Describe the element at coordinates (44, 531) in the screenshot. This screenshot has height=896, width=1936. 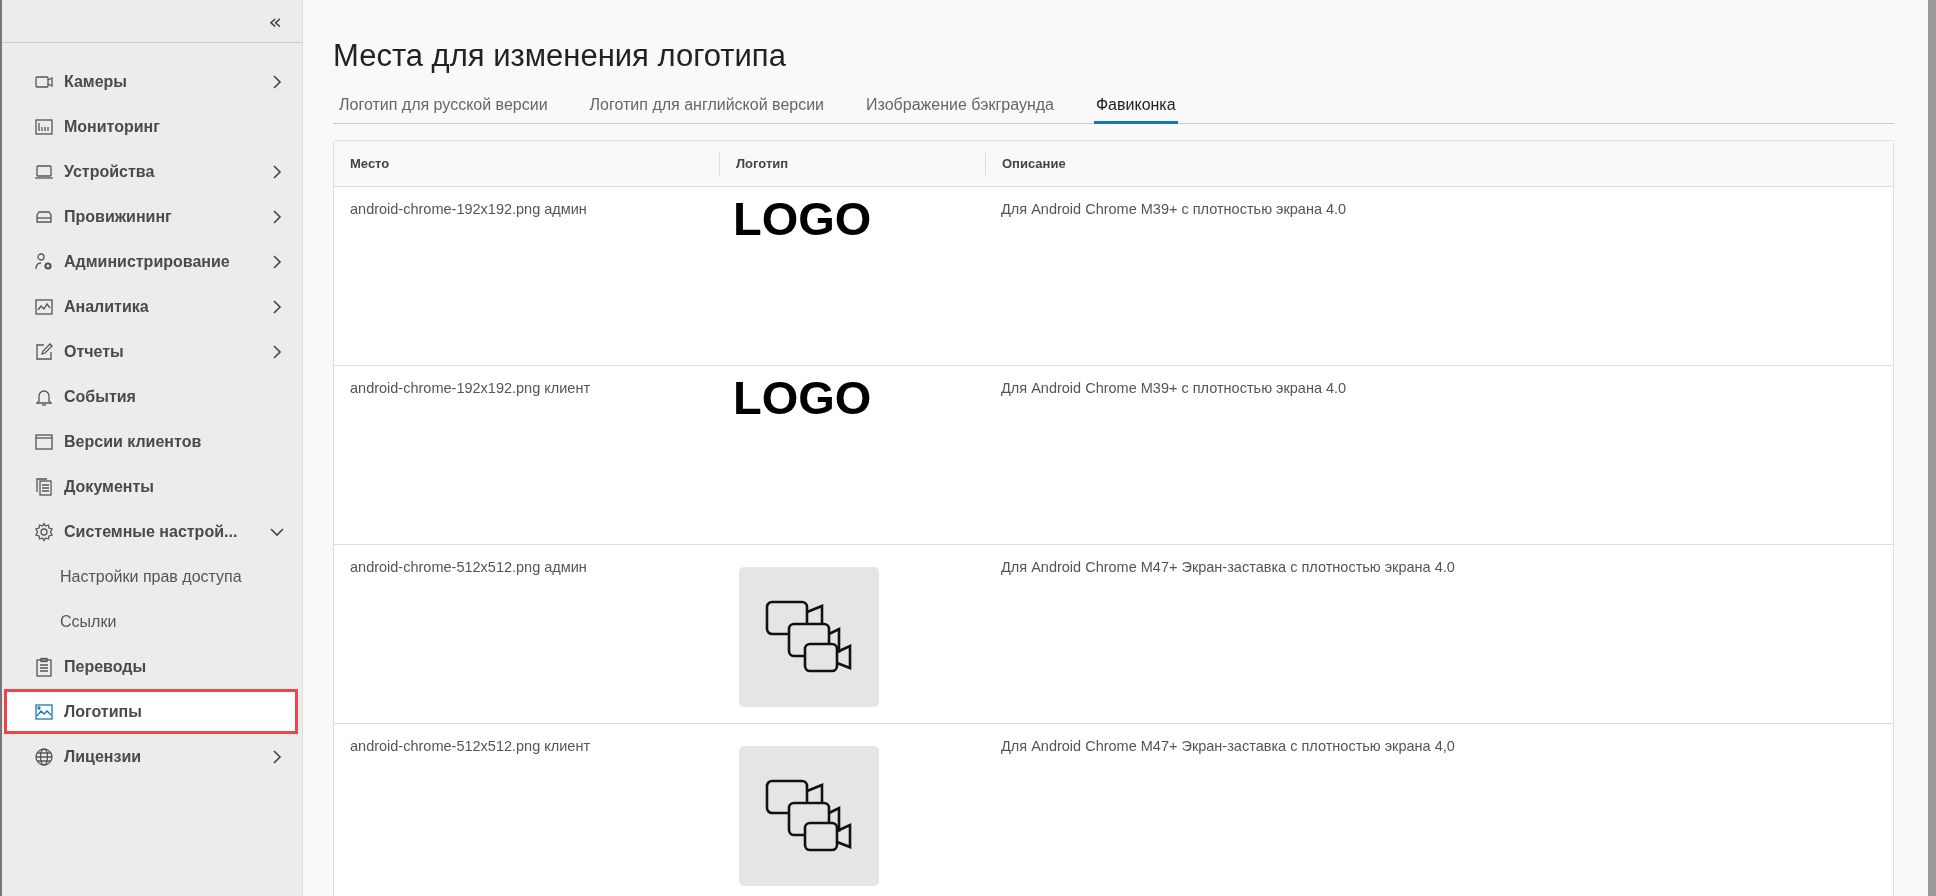
I see `settings-icon` at that location.